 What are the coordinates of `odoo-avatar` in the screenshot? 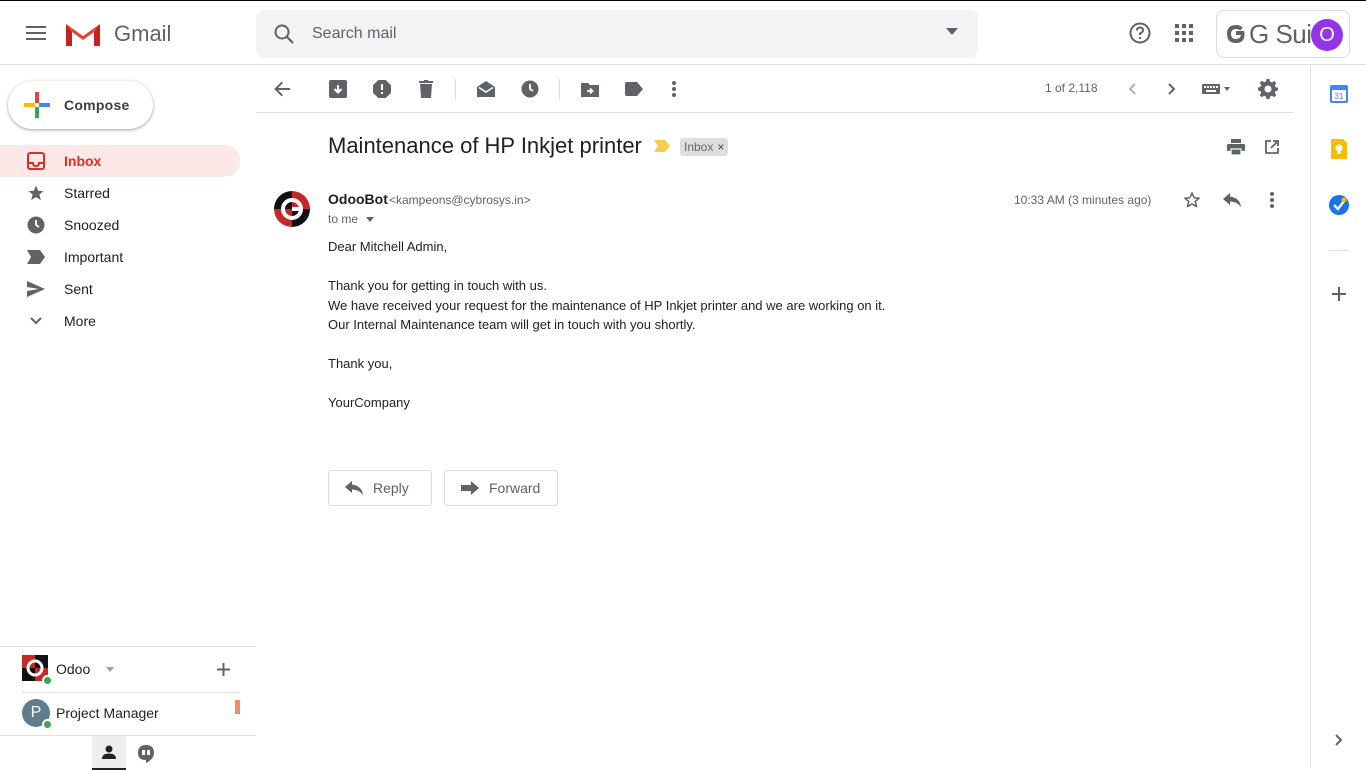 It's located at (37, 670).